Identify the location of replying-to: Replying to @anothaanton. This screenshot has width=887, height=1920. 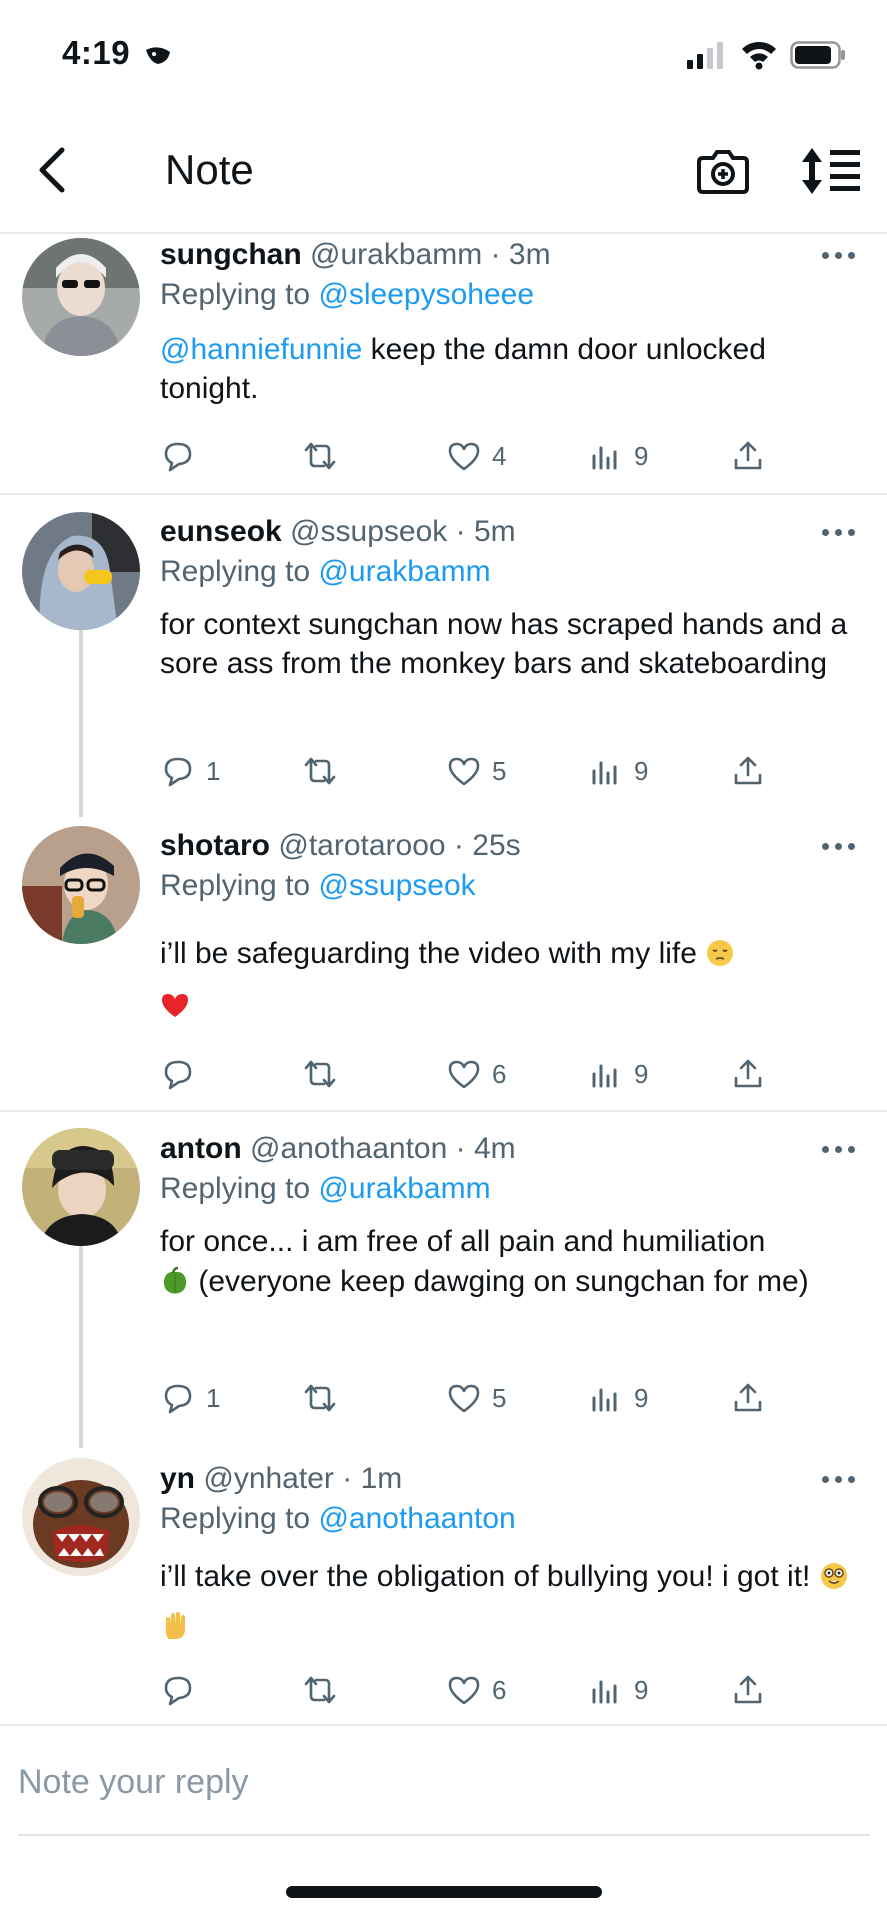
(338, 1519).